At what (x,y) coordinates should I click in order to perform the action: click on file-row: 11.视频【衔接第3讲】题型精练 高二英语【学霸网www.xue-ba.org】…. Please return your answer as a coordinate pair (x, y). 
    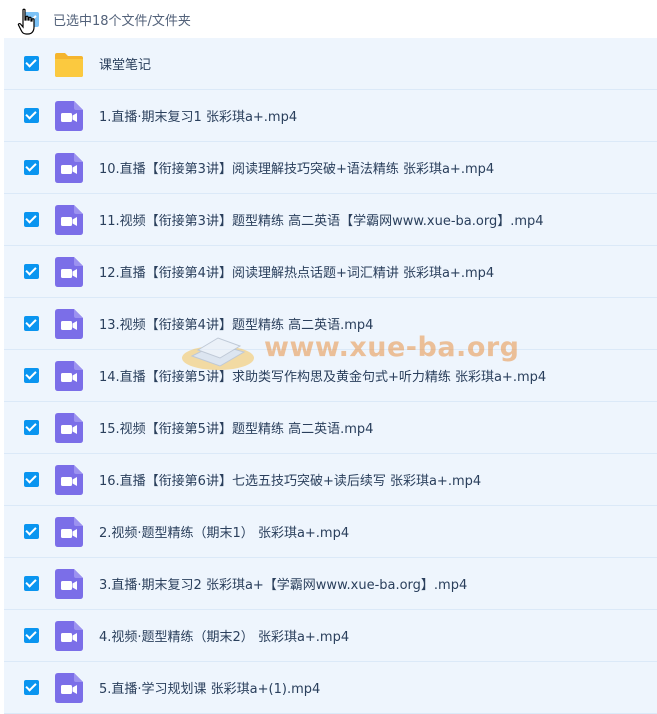
    Looking at the image, I should click on (330, 220).